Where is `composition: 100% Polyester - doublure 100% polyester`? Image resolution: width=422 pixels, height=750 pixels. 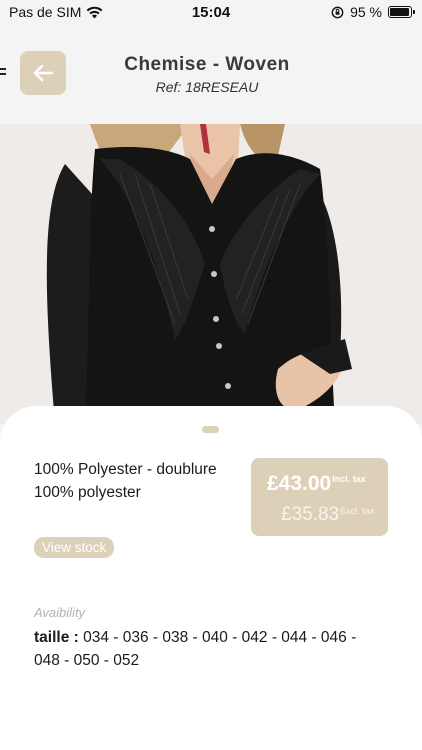
composition: 100% Polyester - doublure 100% polyester is located at coordinates (139, 481).